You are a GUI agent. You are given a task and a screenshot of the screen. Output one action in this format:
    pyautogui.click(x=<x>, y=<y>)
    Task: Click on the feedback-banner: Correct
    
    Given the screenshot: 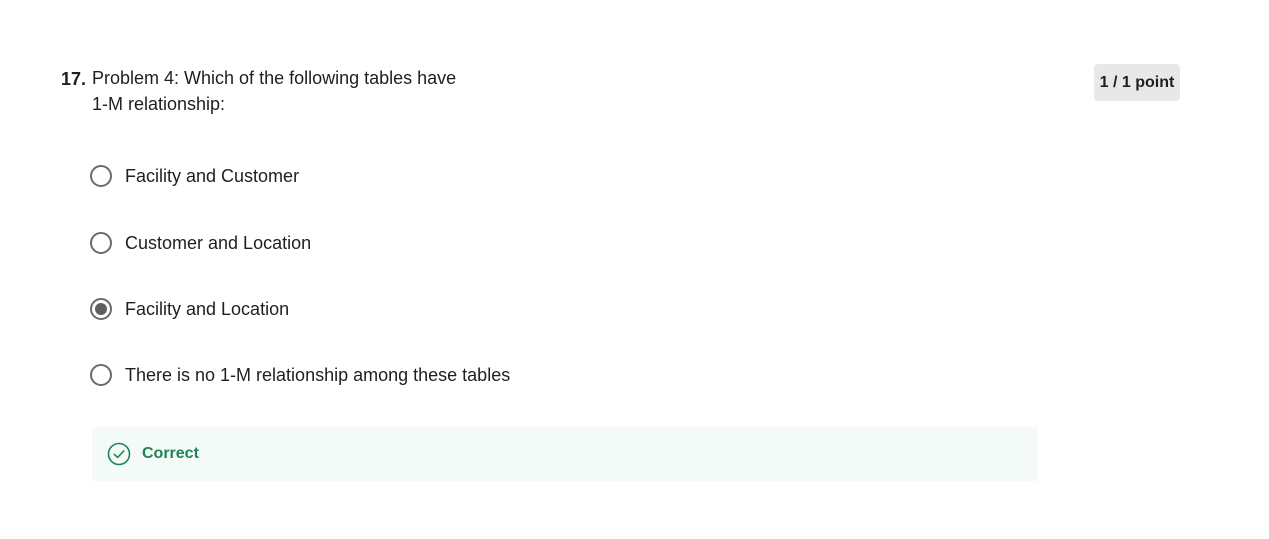 What is the action you would take?
    pyautogui.click(x=564, y=454)
    